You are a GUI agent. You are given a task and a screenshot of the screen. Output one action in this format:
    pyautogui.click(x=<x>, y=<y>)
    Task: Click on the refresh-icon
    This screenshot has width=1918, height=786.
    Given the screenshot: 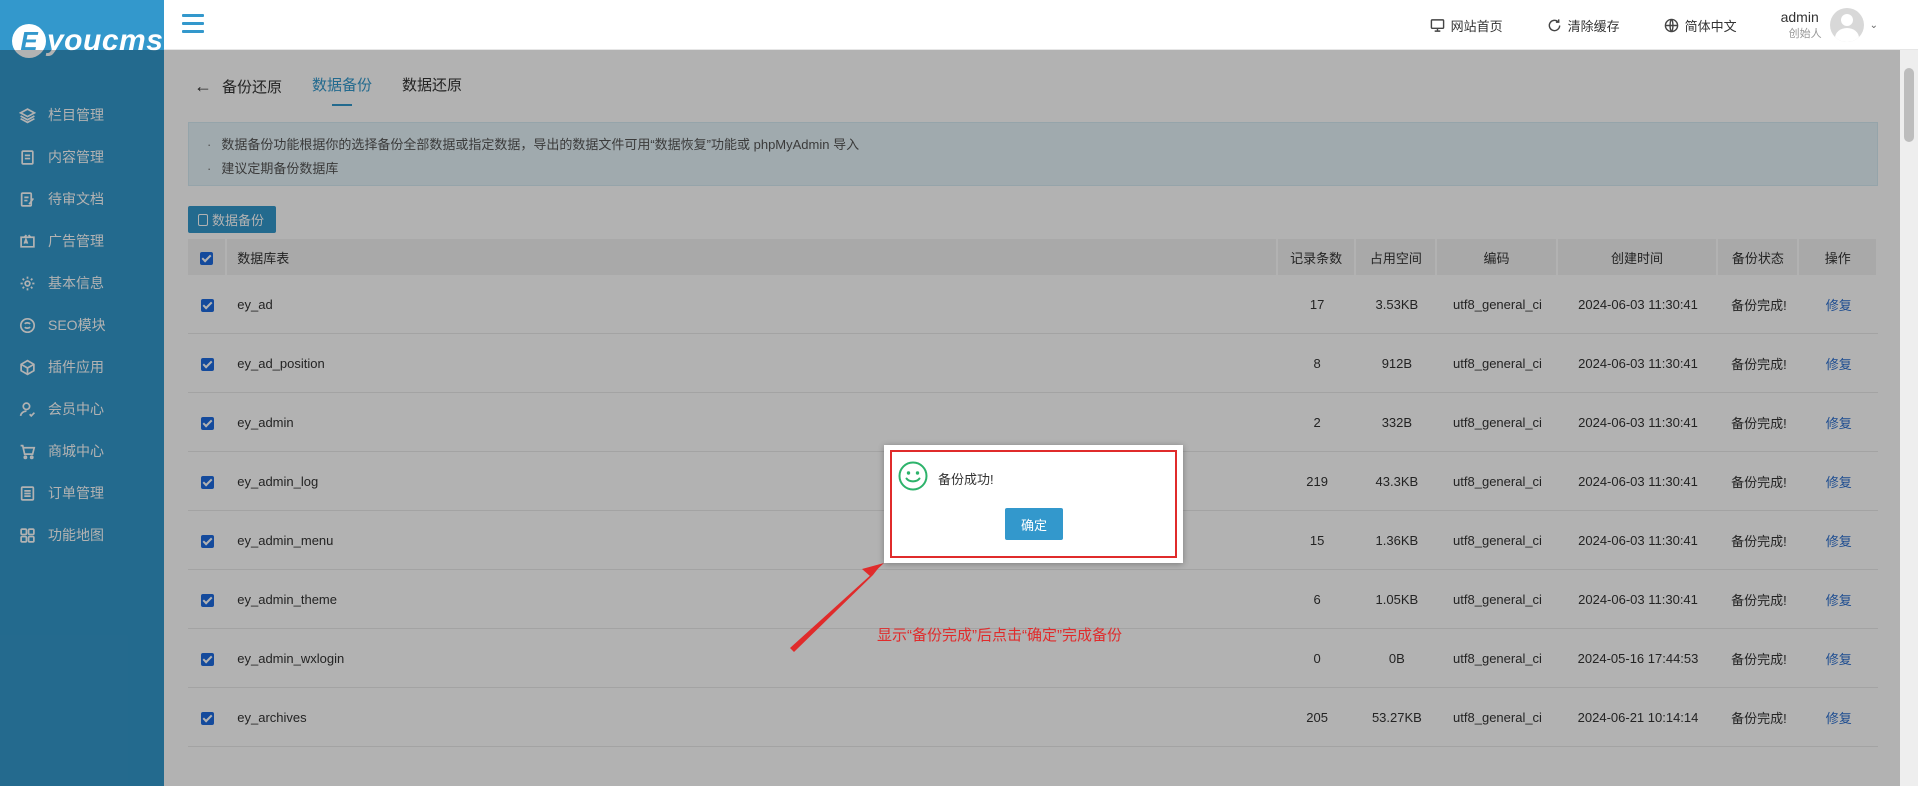 What is the action you would take?
    pyautogui.click(x=1554, y=24)
    